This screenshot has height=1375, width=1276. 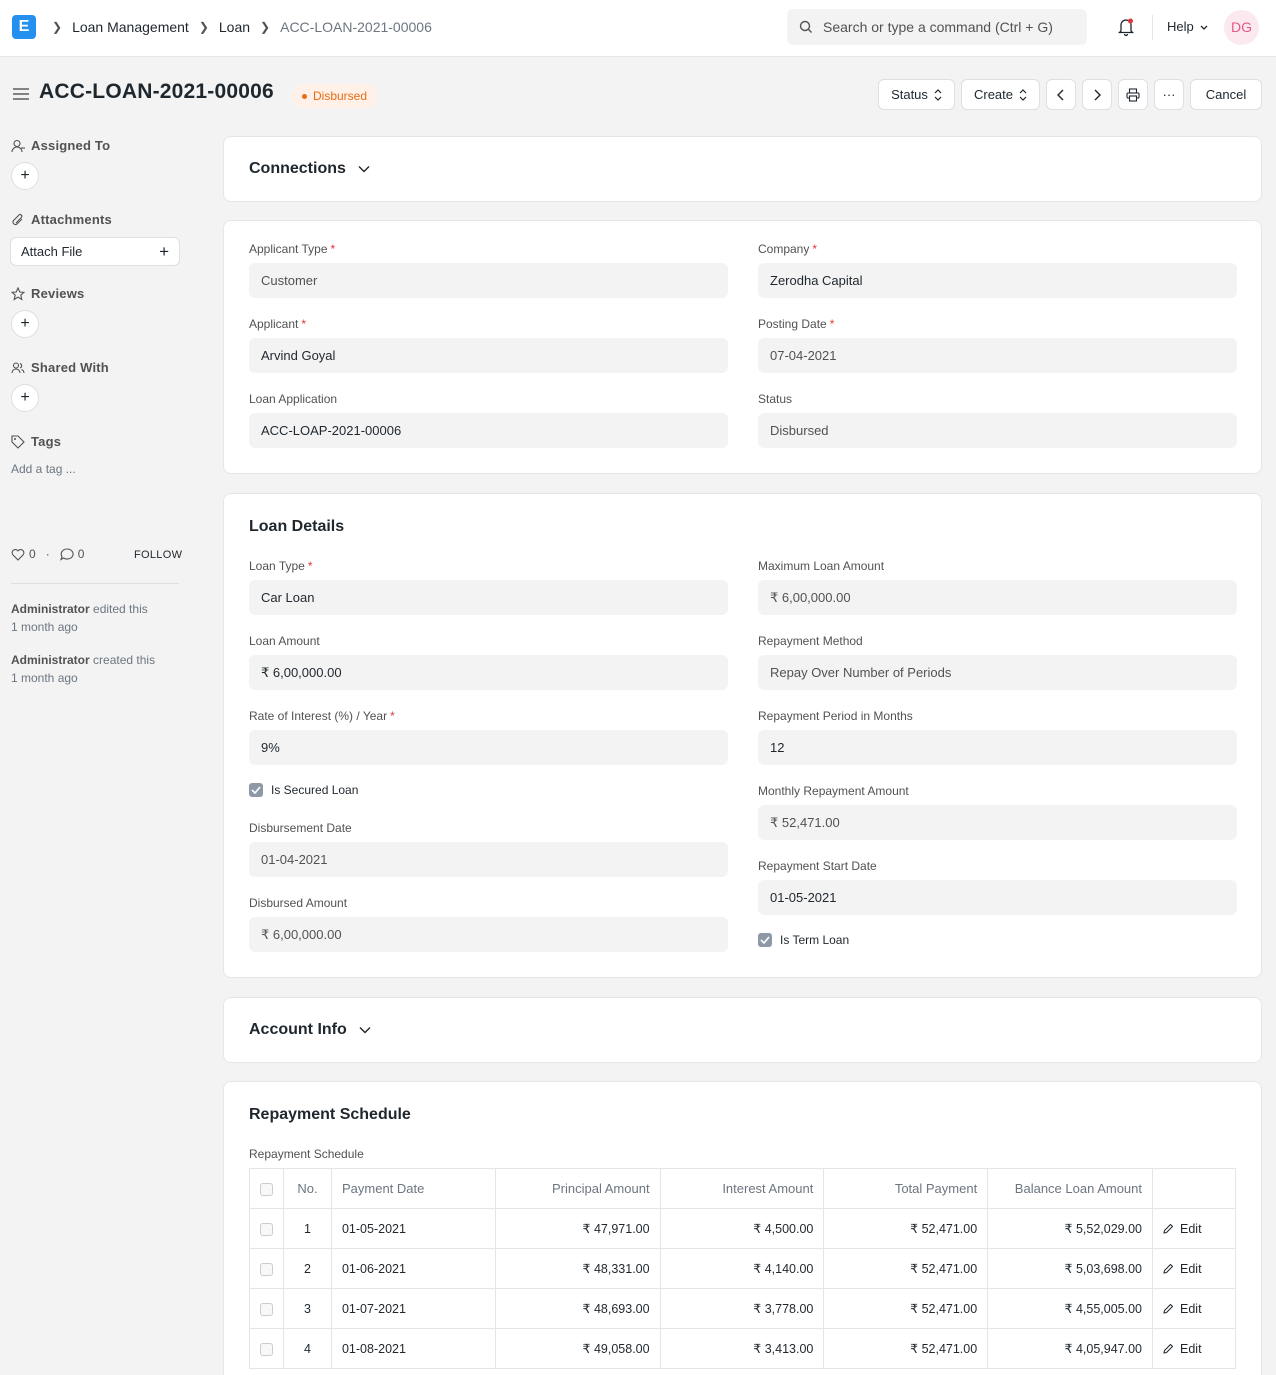 I want to click on cell-payment-date: 01-05-2021, so click(x=413, y=1228).